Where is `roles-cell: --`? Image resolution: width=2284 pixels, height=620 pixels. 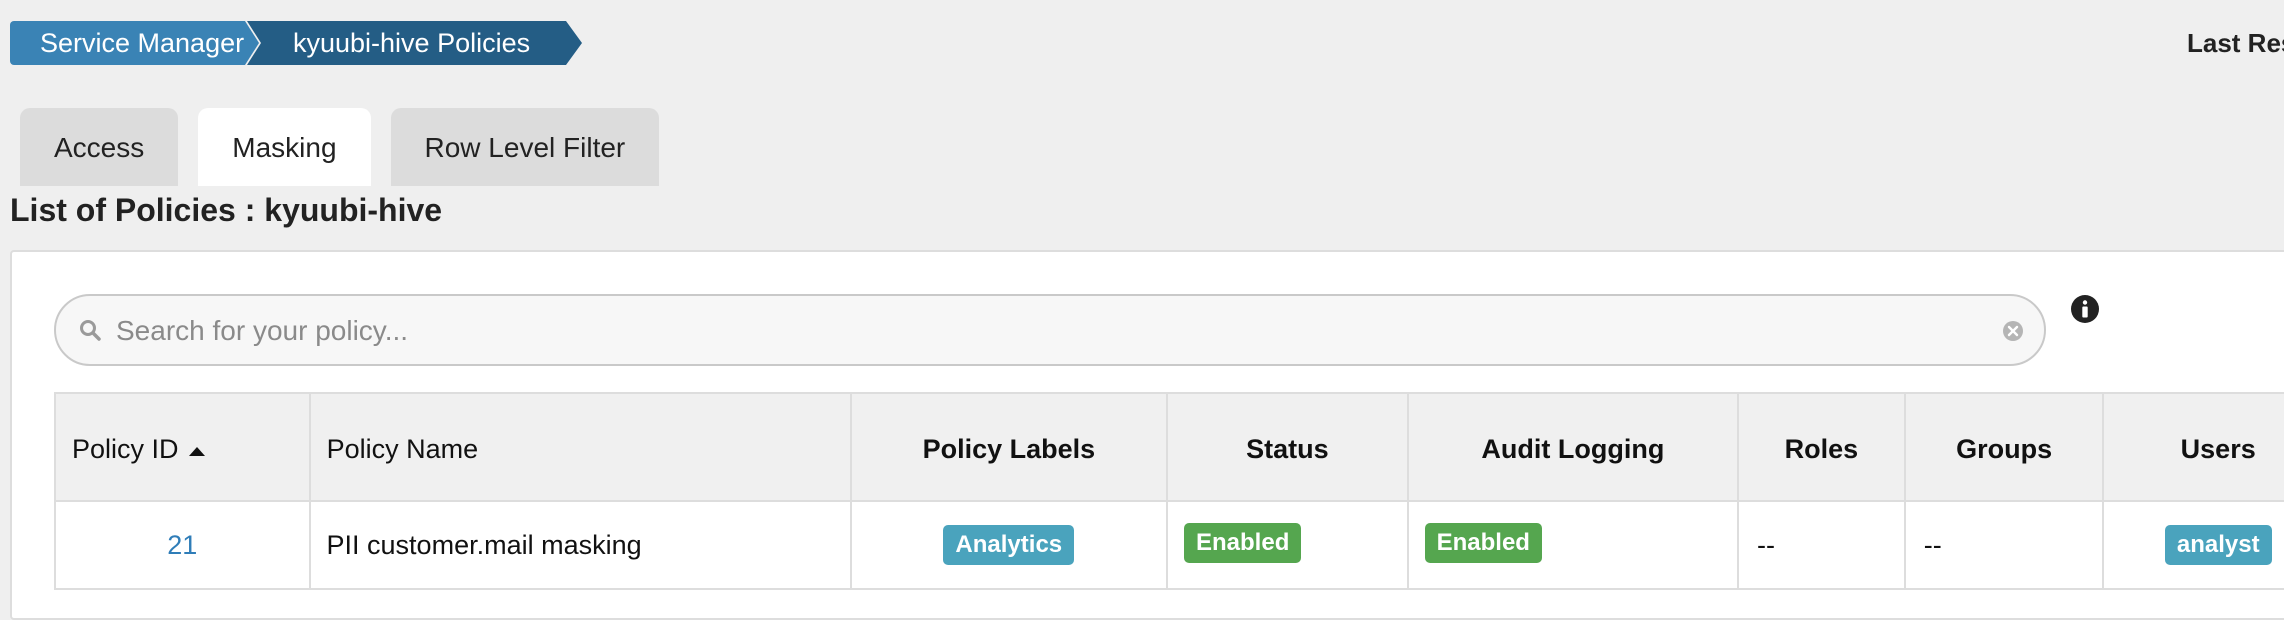
roles-cell: -- is located at coordinates (1822, 545).